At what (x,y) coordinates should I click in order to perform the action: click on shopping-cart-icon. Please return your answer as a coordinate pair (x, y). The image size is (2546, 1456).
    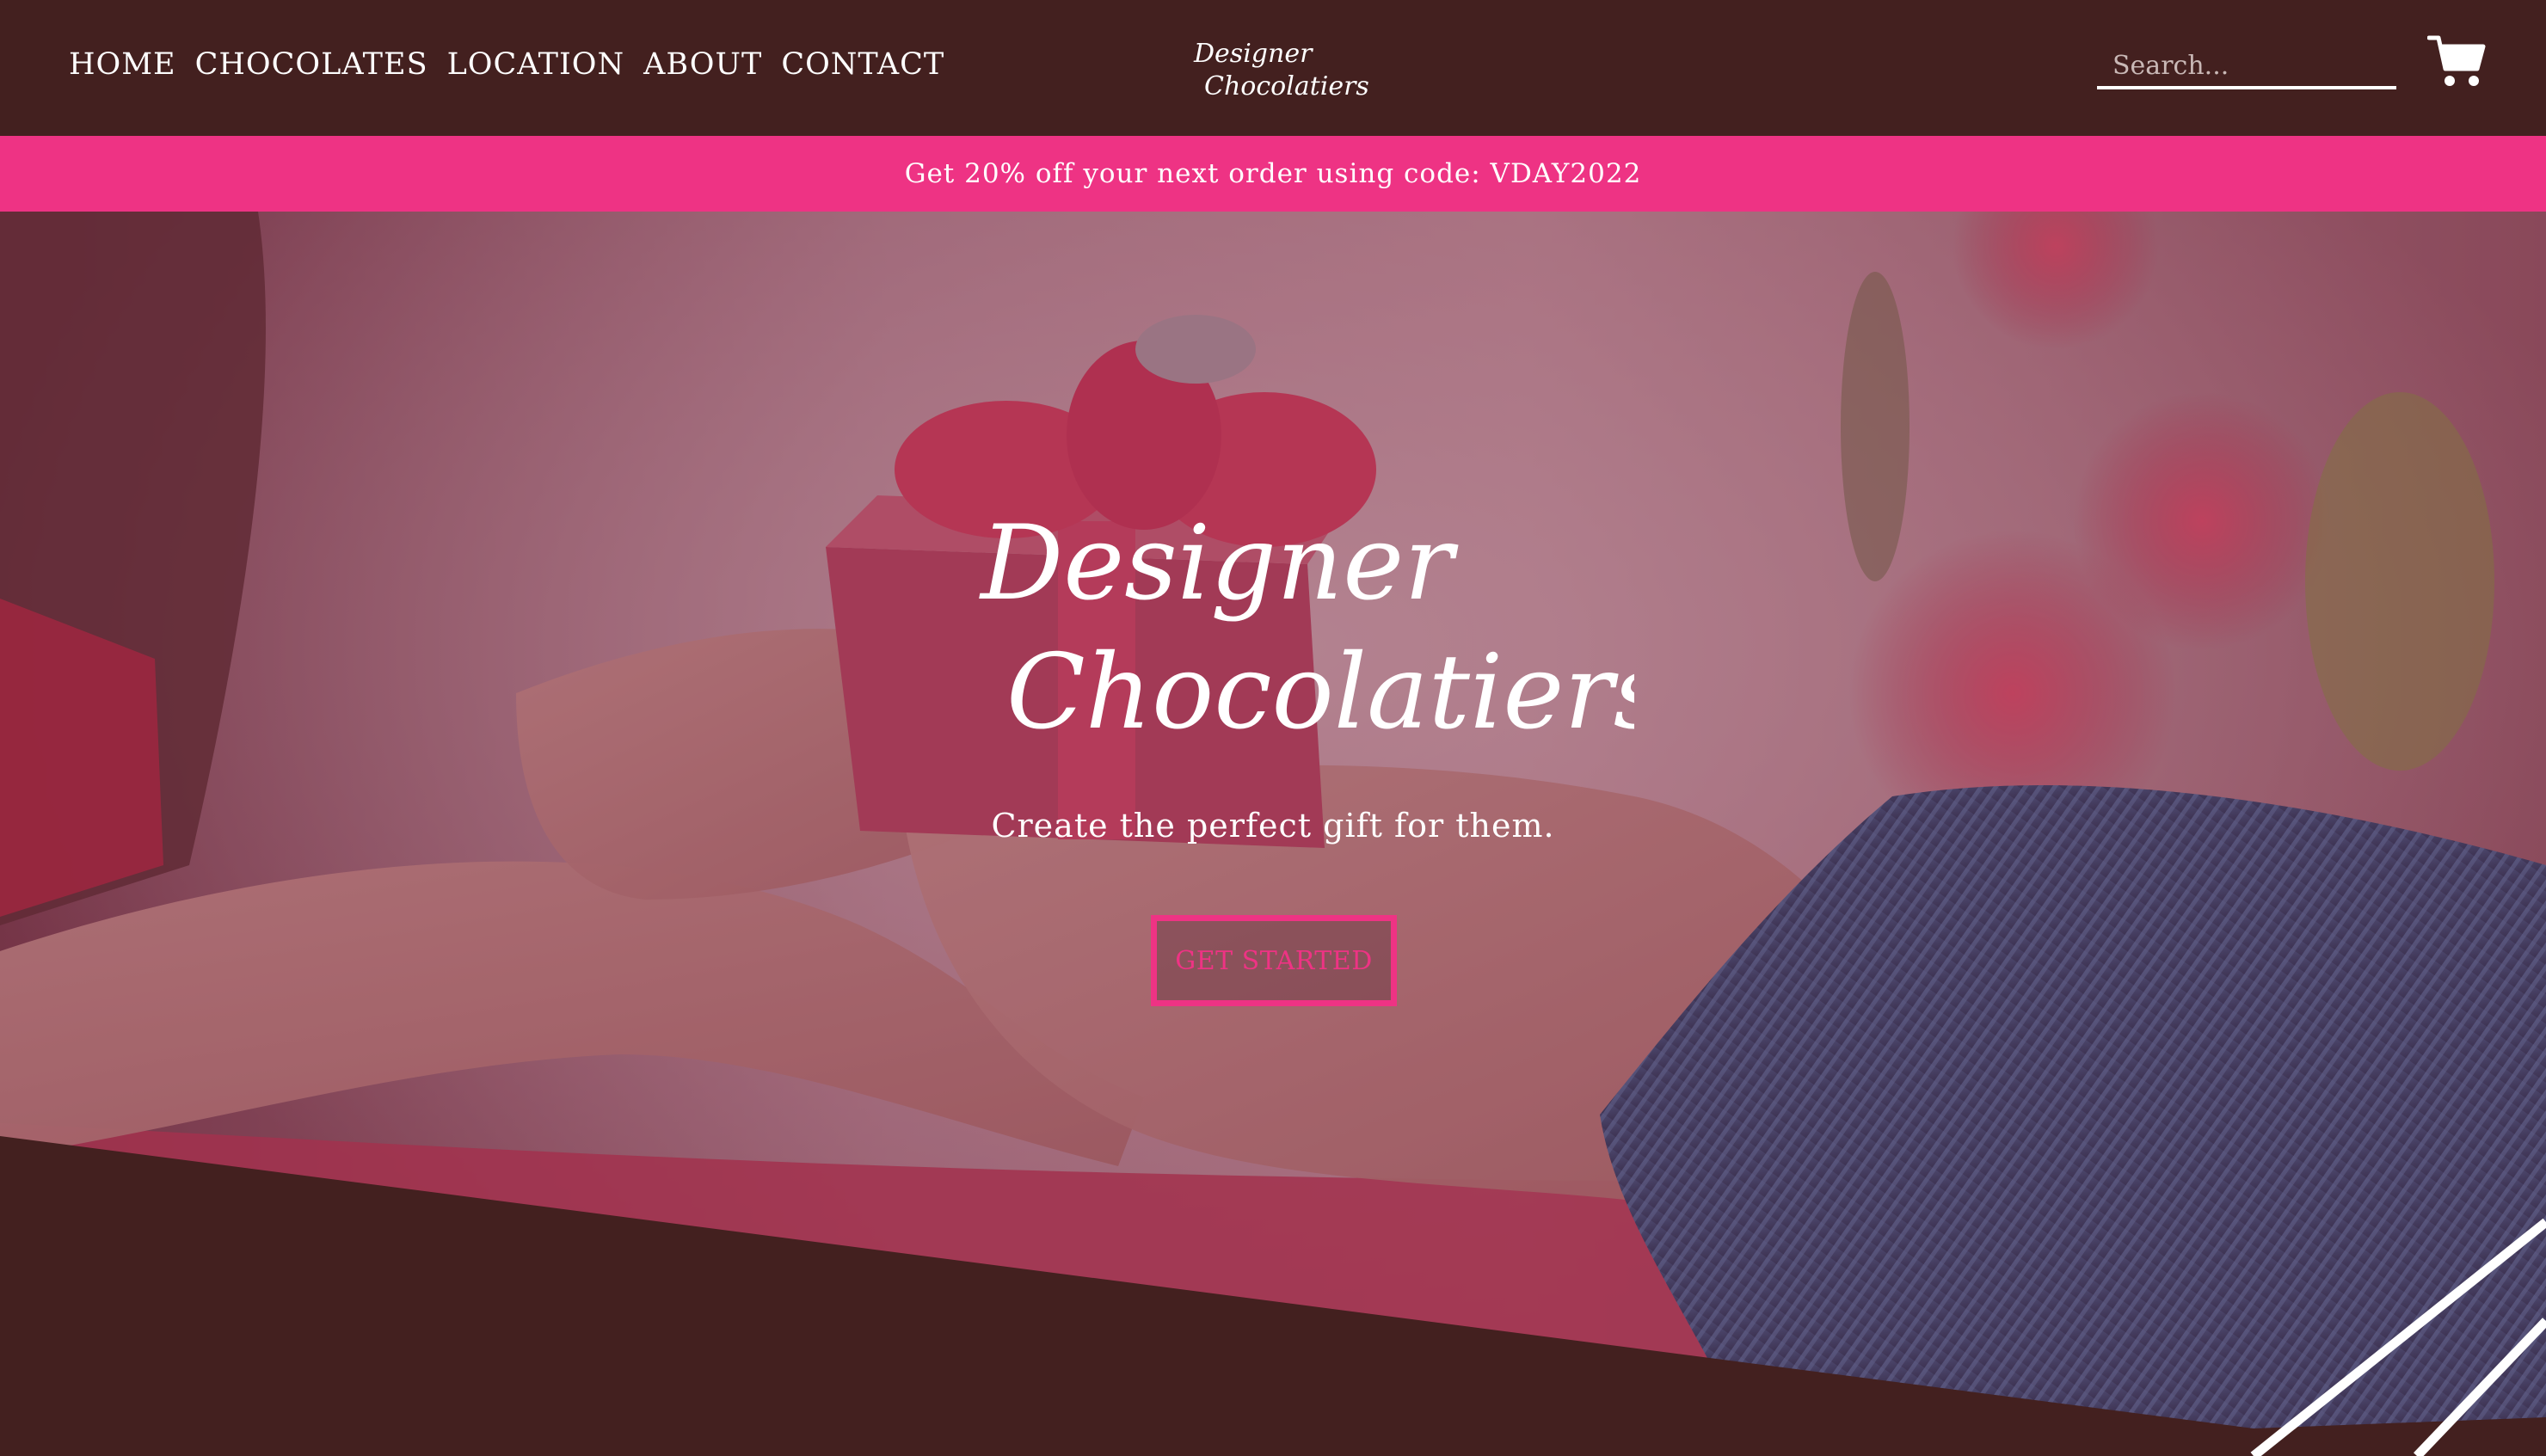
    Looking at the image, I should click on (2456, 62).